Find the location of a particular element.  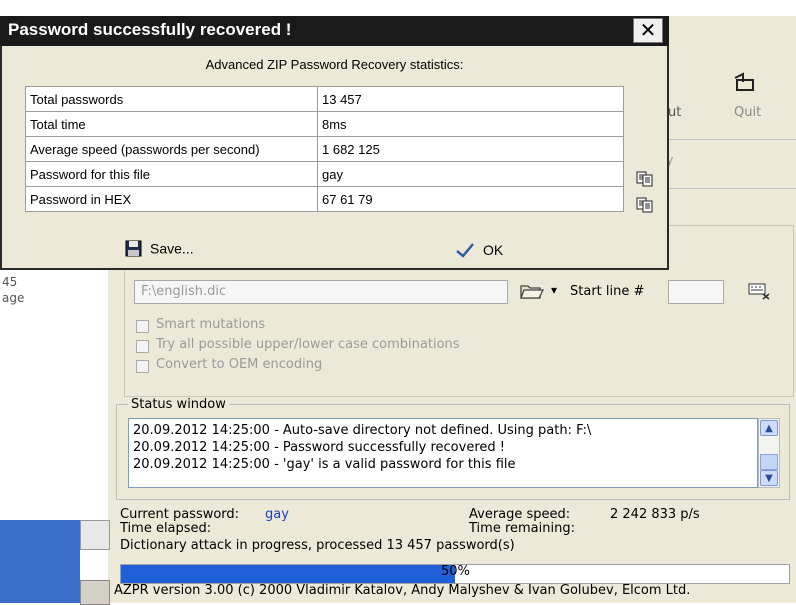

left-strip-text-1: 45 is located at coordinates (10, 282).